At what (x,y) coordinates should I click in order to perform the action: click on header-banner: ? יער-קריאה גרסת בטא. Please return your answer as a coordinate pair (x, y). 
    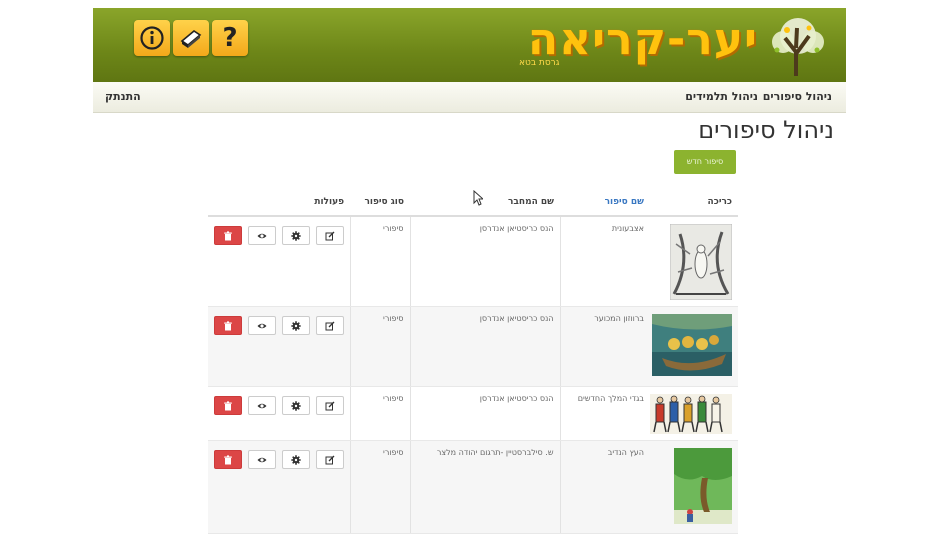
    Looking at the image, I should click on (469, 45).